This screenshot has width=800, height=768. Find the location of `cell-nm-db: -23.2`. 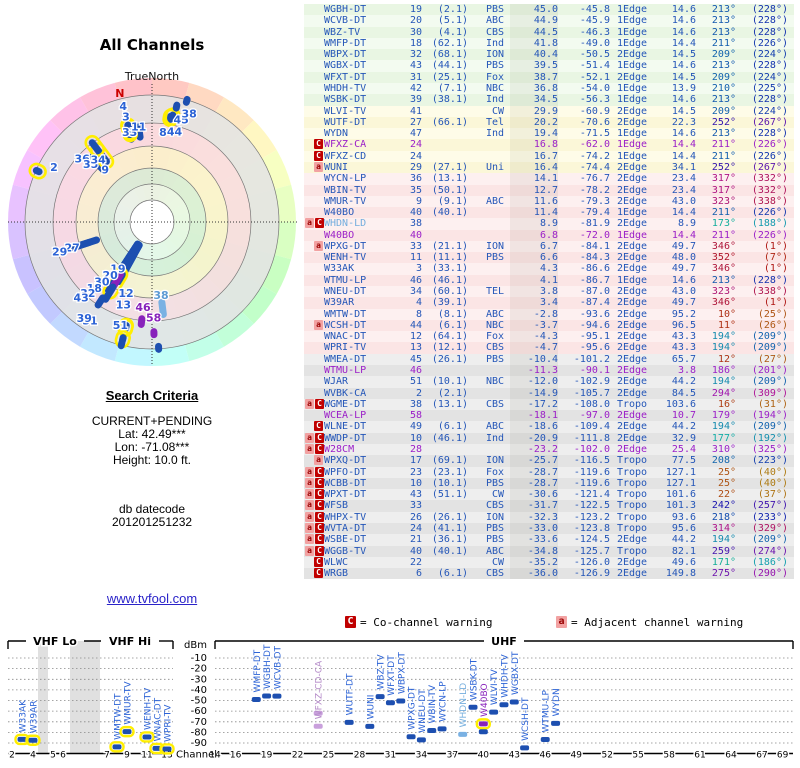

cell-nm-db: -23.2 is located at coordinates (534, 449).